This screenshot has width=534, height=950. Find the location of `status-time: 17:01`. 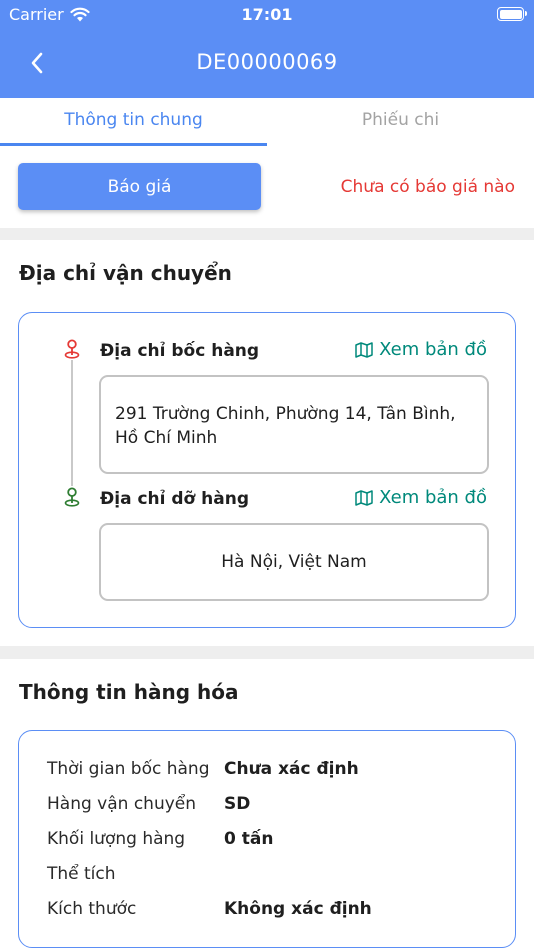

status-time: 17:01 is located at coordinates (267, 14).